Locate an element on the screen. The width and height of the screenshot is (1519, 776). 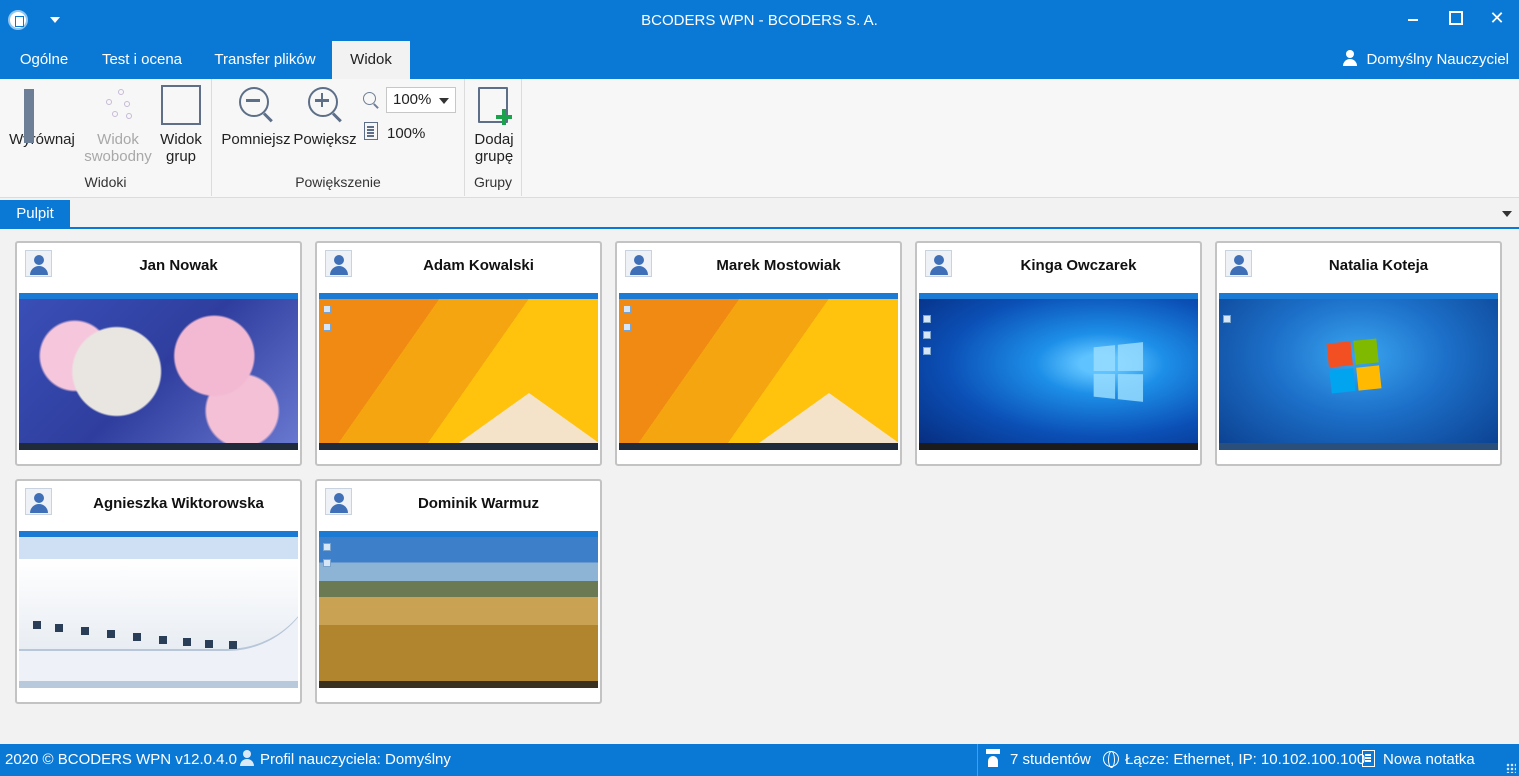
ribbon-group-grupy: Dodaj grupę Grupy is located at coordinates (493, 137).